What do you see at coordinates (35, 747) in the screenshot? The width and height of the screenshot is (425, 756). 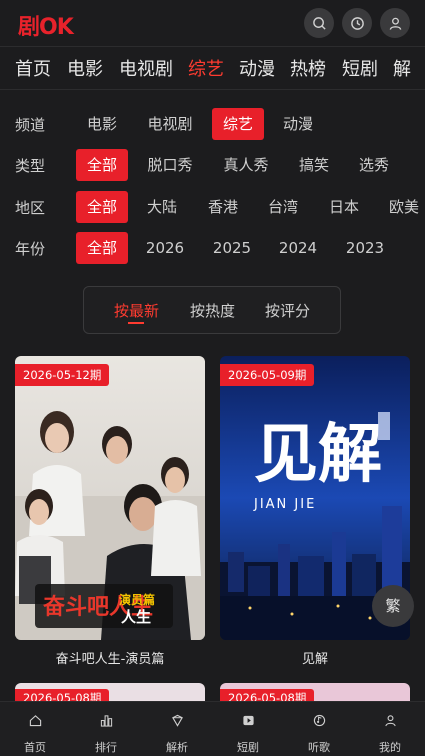 I see `tab-home-label: 首页` at bounding box center [35, 747].